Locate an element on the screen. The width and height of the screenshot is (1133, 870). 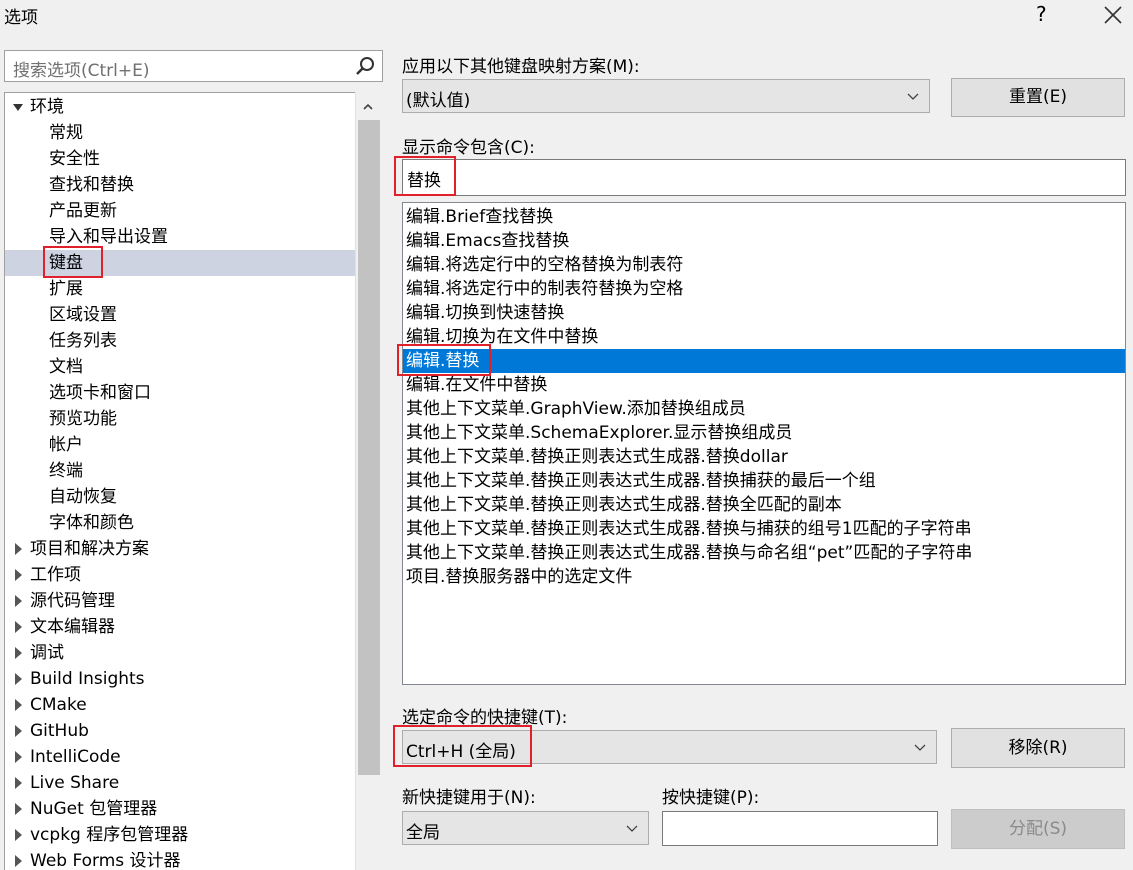
command-item: 编辑.Emacs查找替换 is located at coordinates (764, 241).